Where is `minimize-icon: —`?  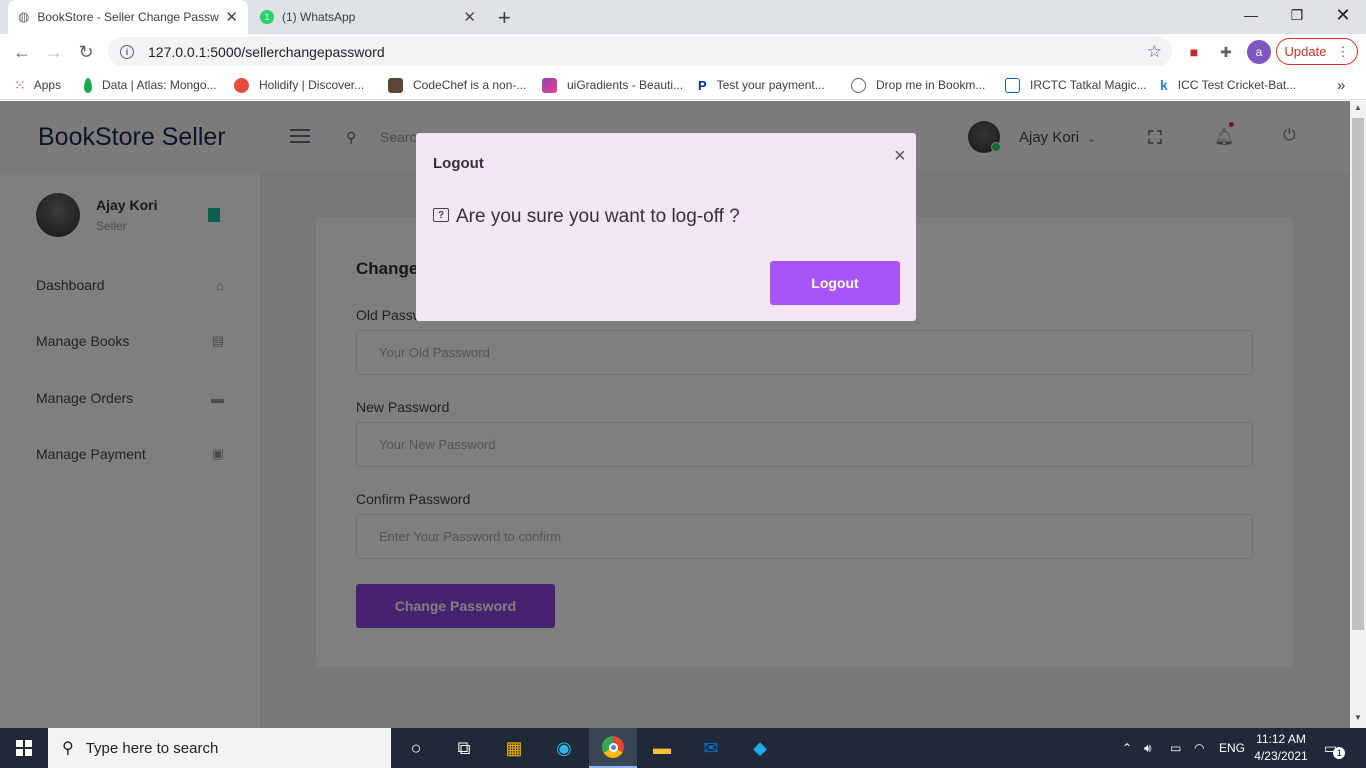 minimize-icon: — is located at coordinates (1251, 15).